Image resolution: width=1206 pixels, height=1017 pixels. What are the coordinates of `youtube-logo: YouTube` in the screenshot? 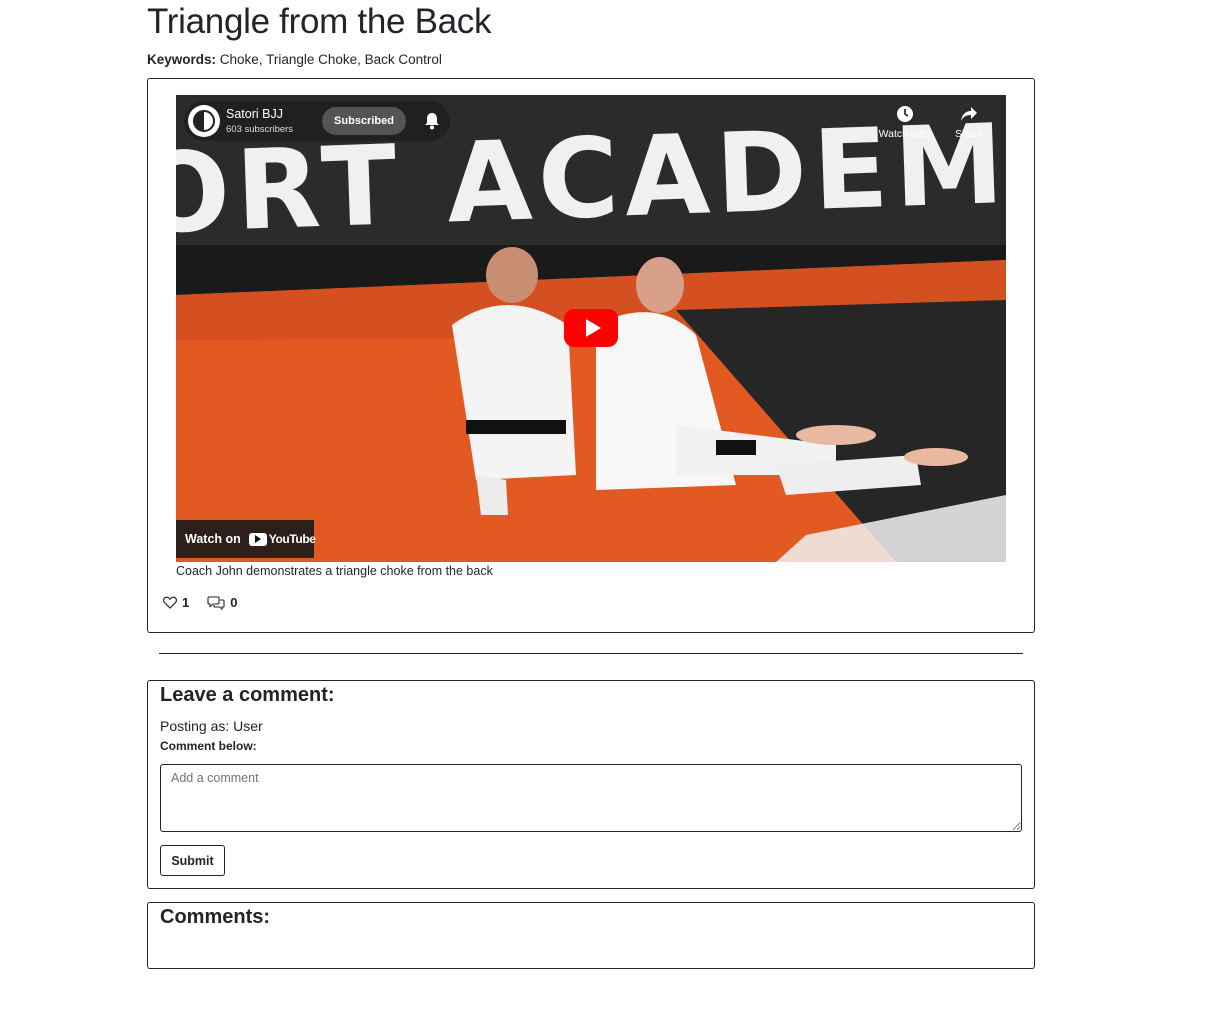 It's located at (282, 539).